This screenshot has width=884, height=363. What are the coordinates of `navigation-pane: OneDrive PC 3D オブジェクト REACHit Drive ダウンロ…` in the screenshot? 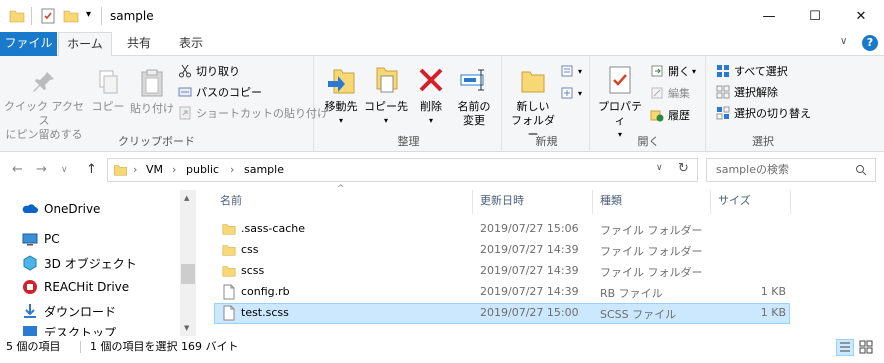 It's located at (98, 263).